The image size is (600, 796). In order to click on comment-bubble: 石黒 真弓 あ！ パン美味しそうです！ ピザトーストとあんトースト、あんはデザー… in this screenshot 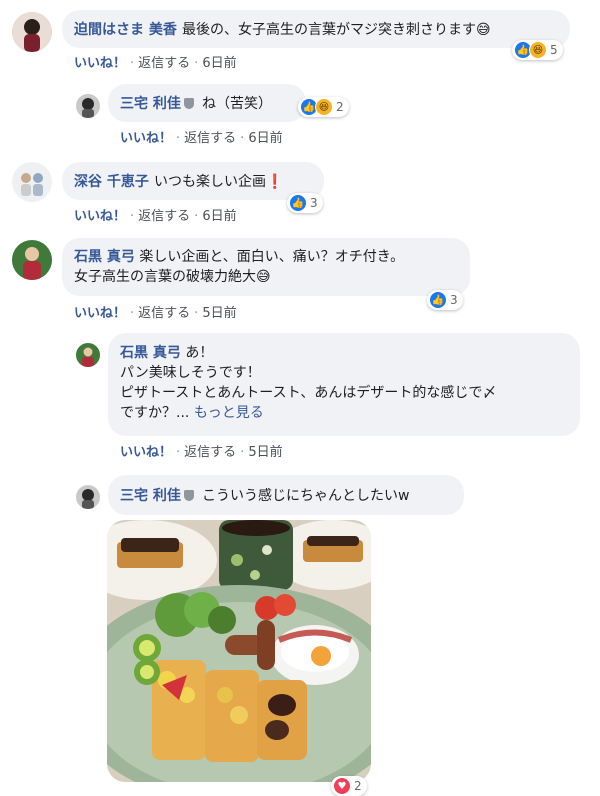, I will do `click(344, 384)`.